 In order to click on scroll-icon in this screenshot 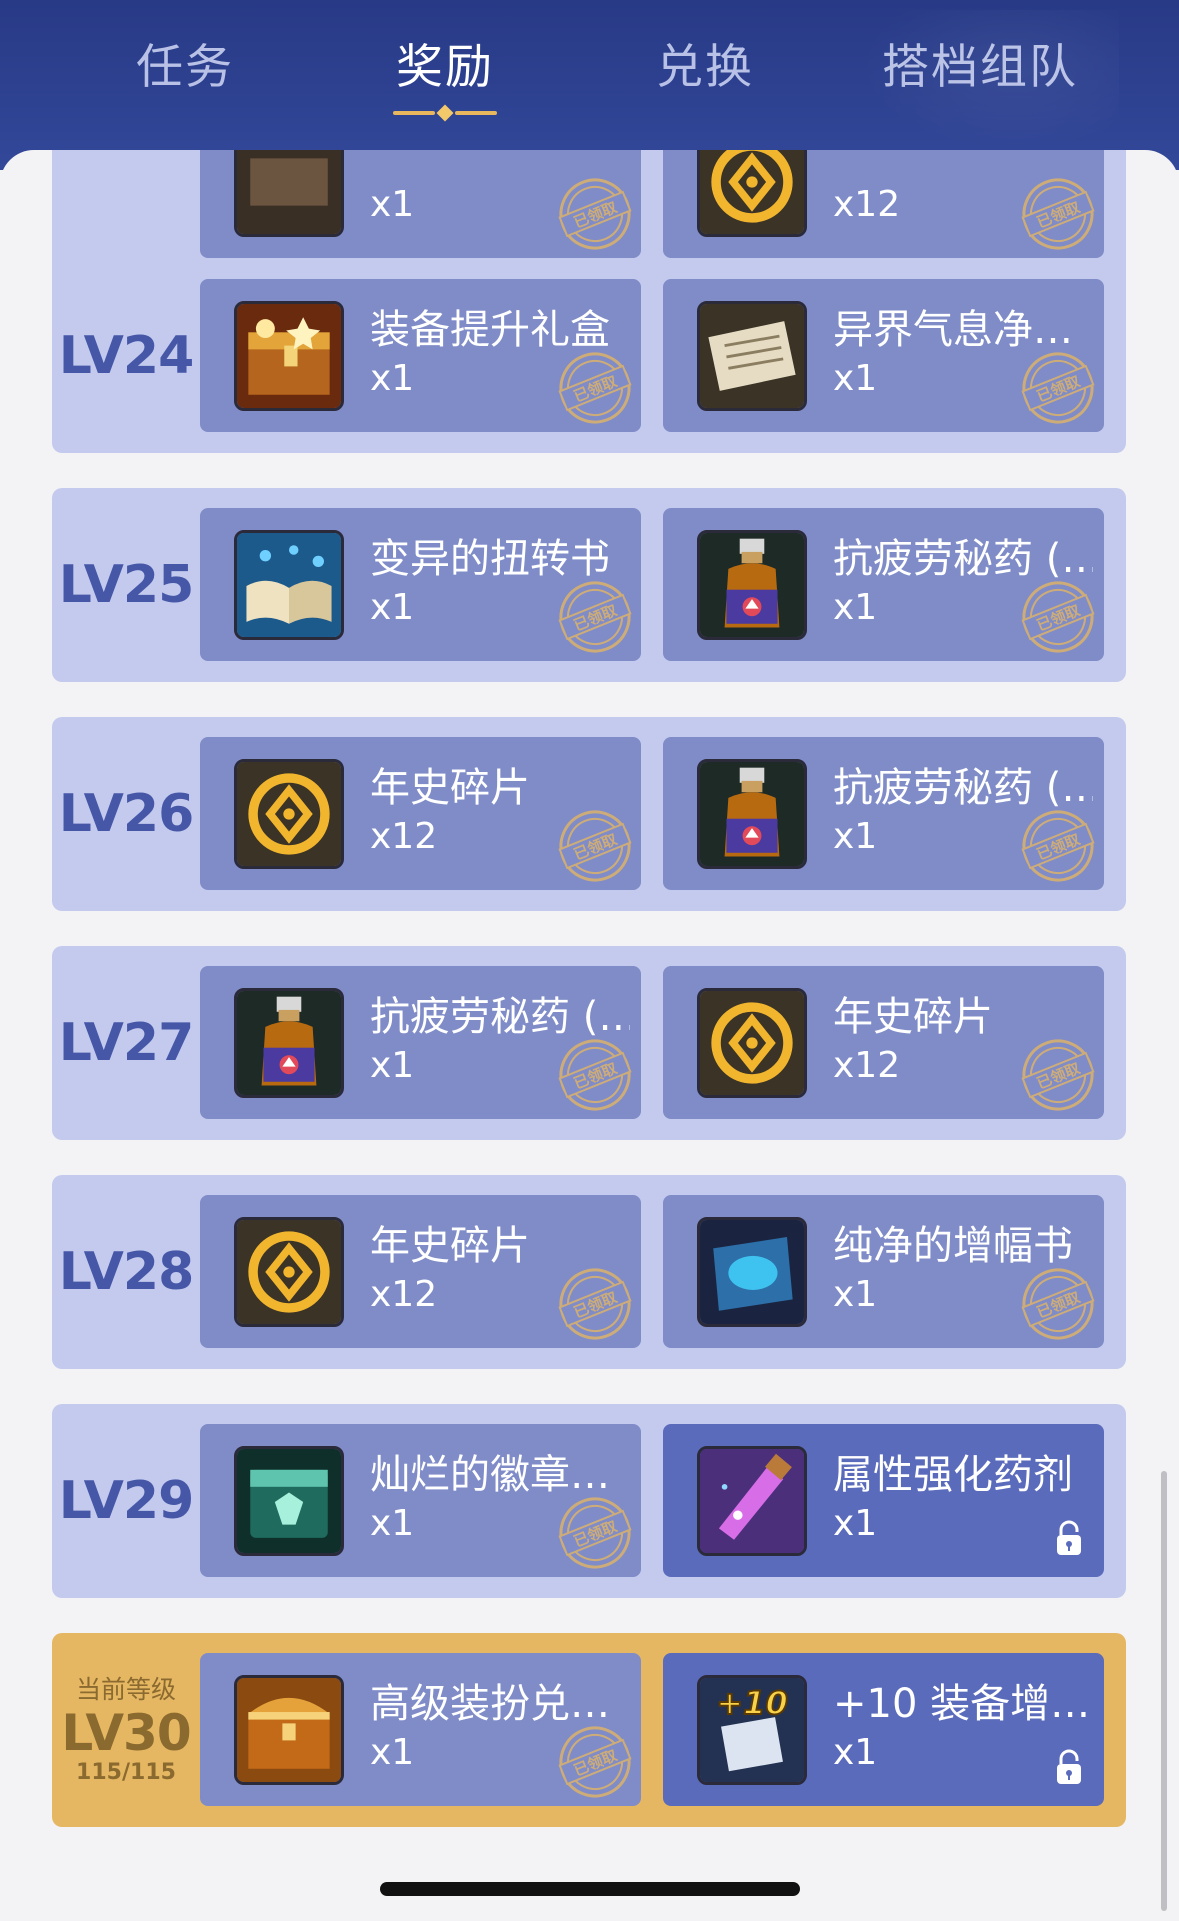, I will do `click(752, 356)`.